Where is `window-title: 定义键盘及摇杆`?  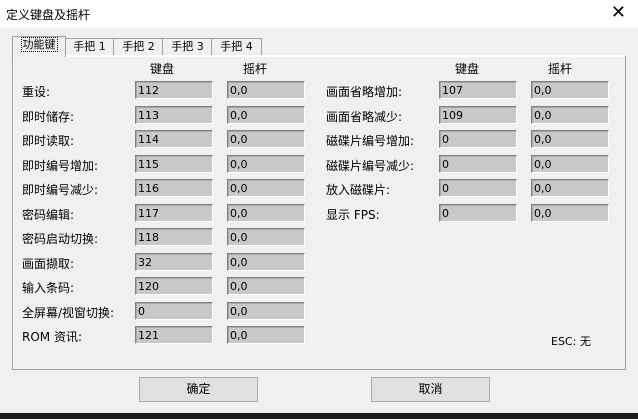 window-title: 定义键盘及摇杆 is located at coordinates (48, 15).